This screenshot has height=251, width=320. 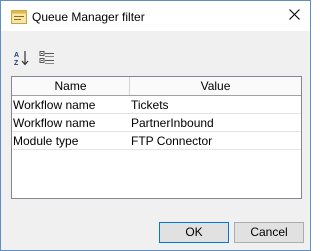 I want to click on grid-header: Name Value, so click(x=156, y=86).